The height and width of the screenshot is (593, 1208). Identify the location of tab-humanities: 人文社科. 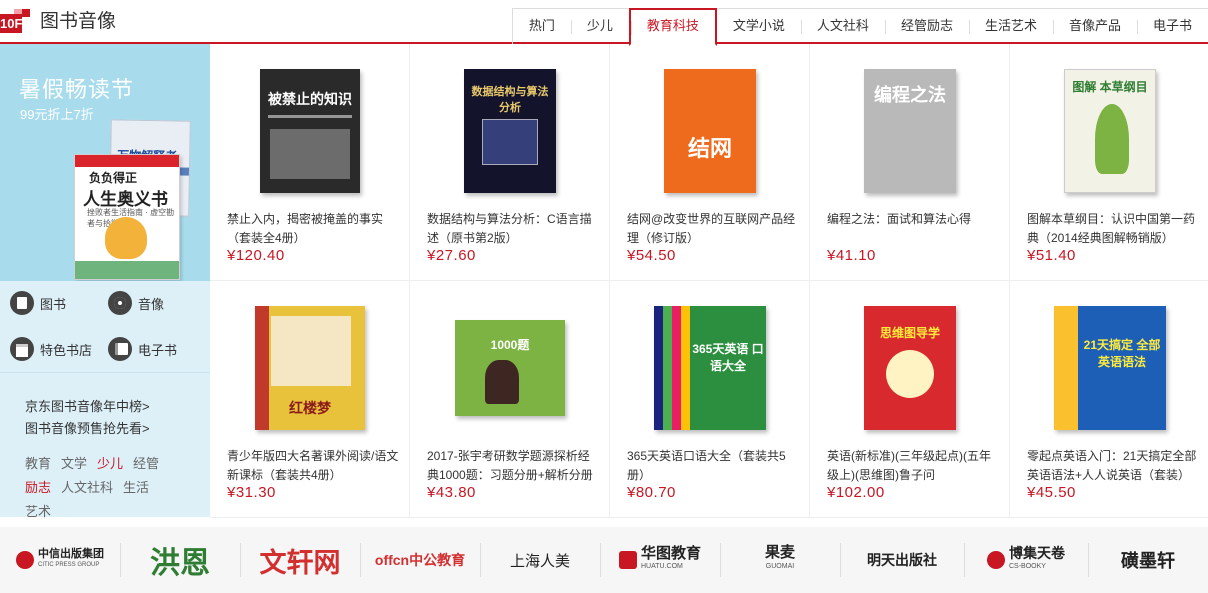
(842, 26).